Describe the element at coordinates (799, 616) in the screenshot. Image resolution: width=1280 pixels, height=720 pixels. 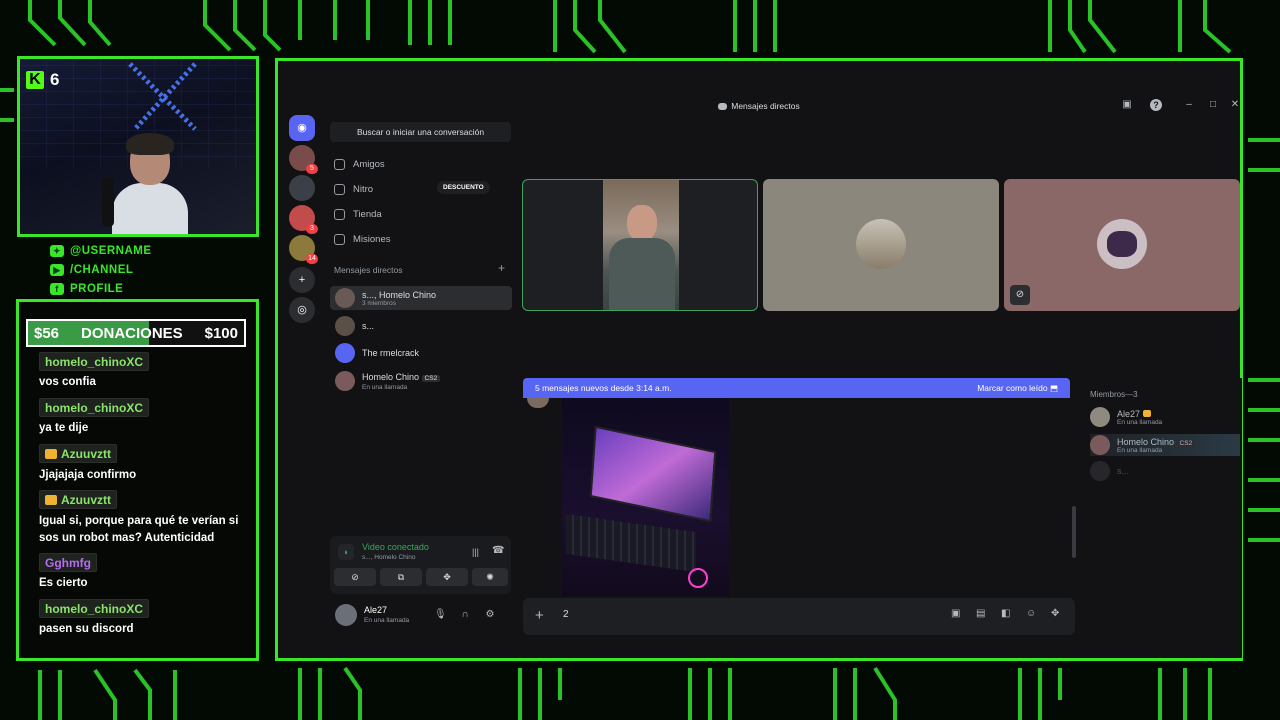
I see `message-input: + 2 ▣ ▤ ◧ ☺ ✥` at that location.